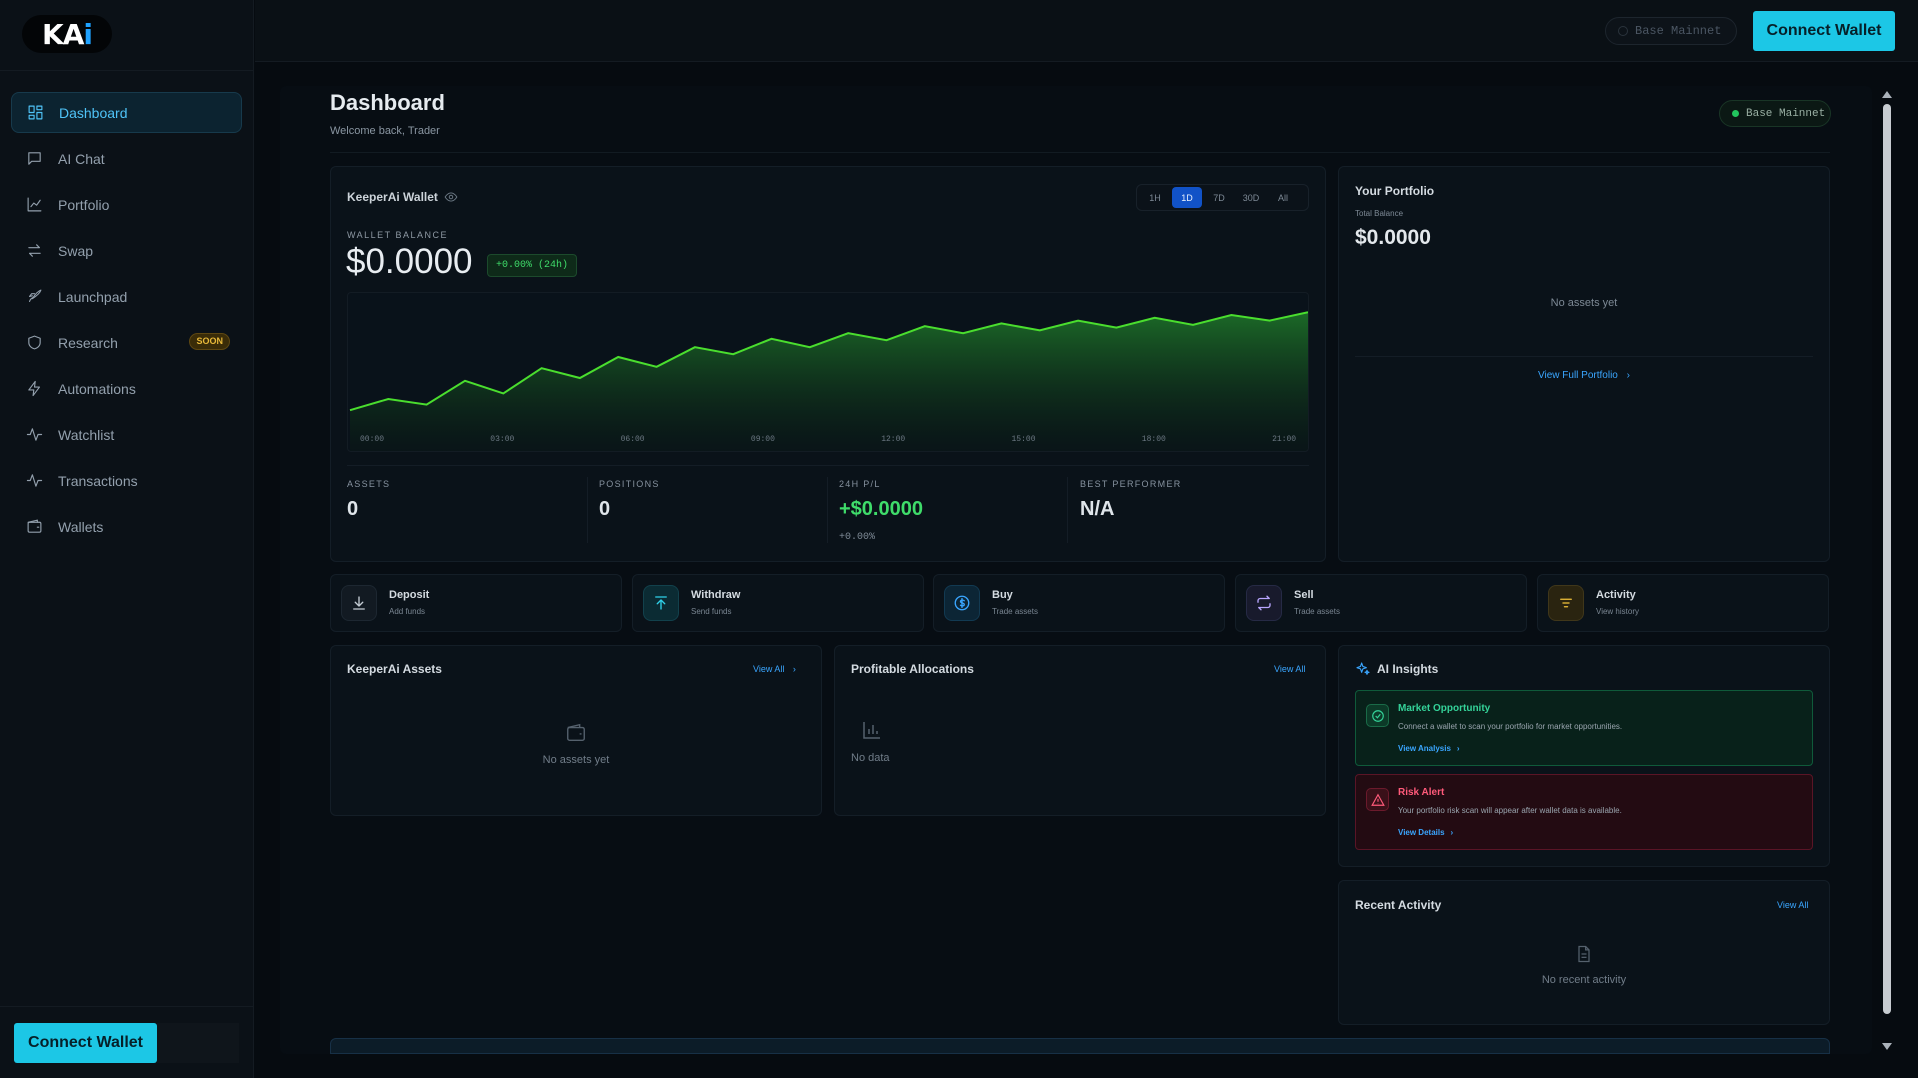 The image size is (1918, 1078). What do you see at coordinates (1079, 603) in the screenshot?
I see `buy-button: Buy Trade assets` at bounding box center [1079, 603].